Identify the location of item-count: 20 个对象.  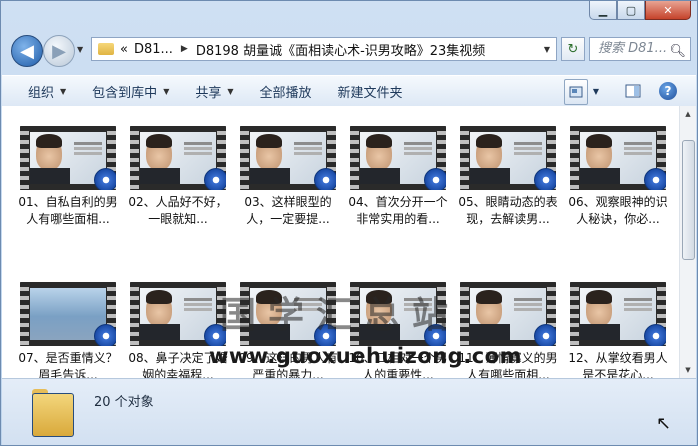
(124, 402).